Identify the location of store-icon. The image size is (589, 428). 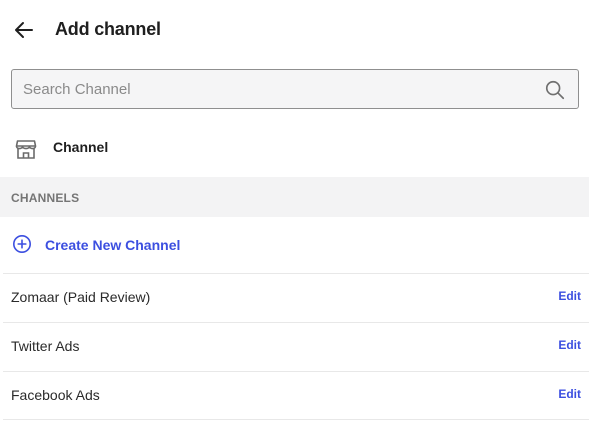
(26, 149).